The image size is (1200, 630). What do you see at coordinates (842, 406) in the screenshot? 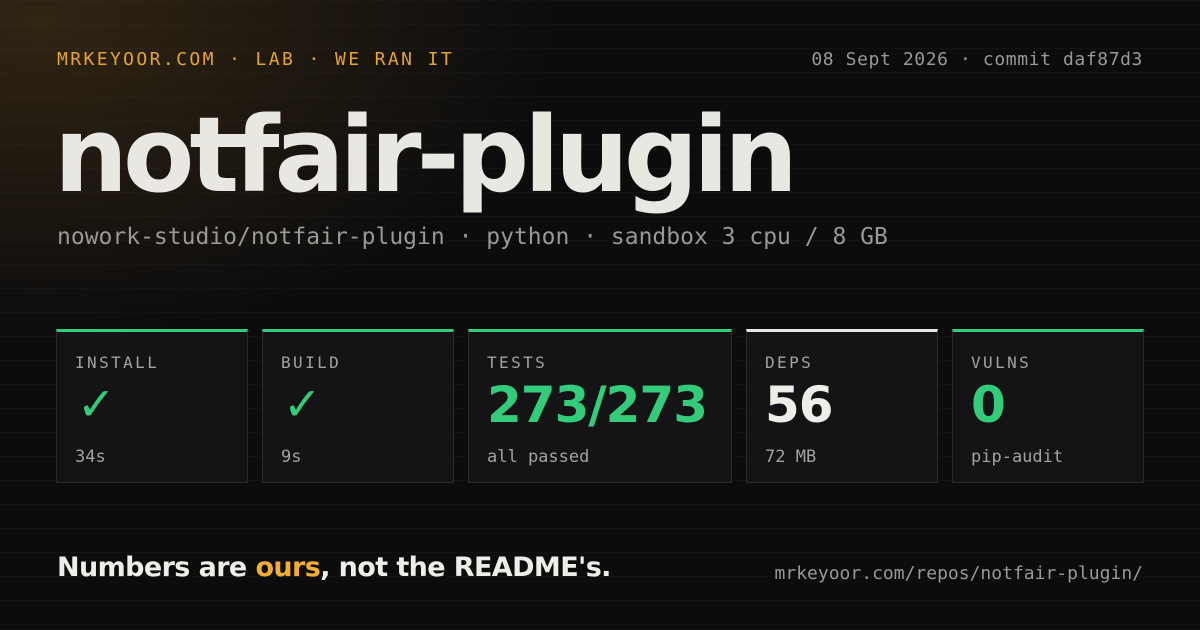
I see `deps-card: DEPS 56 72 MB` at bounding box center [842, 406].